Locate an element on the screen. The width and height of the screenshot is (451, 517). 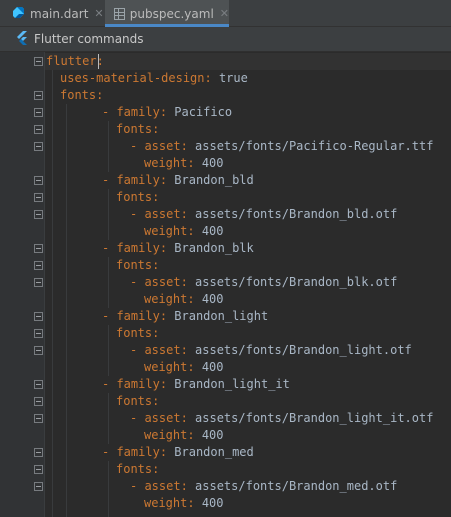
code-line: - family: Brandon_light is located at coordinates (185, 316).